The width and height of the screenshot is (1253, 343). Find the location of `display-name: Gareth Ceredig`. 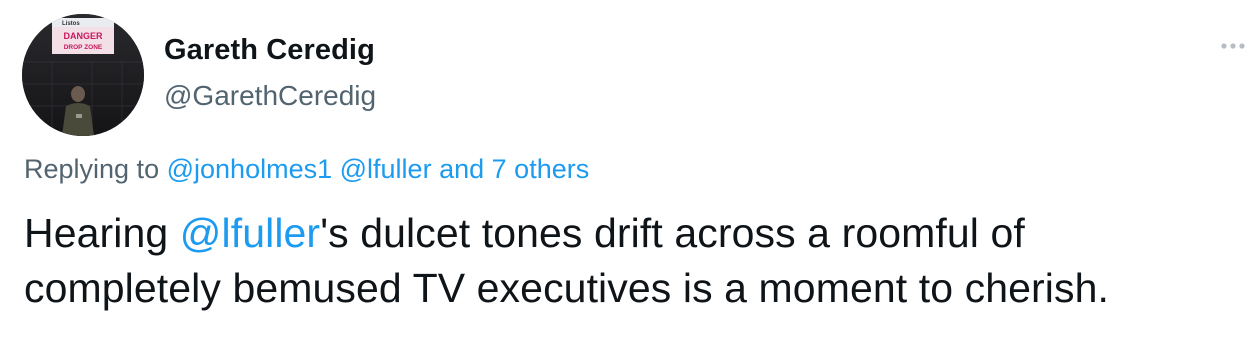

display-name: Gareth Ceredig is located at coordinates (269, 50).